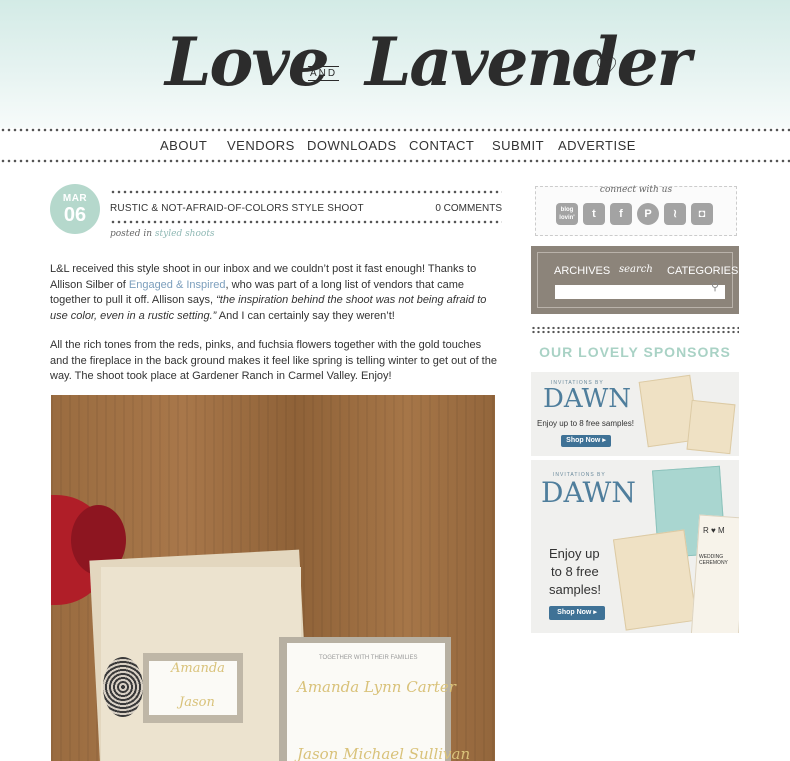  What do you see at coordinates (594, 214) in the screenshot?
I see `twitter-icon: t` at bounding box center [594, 214].